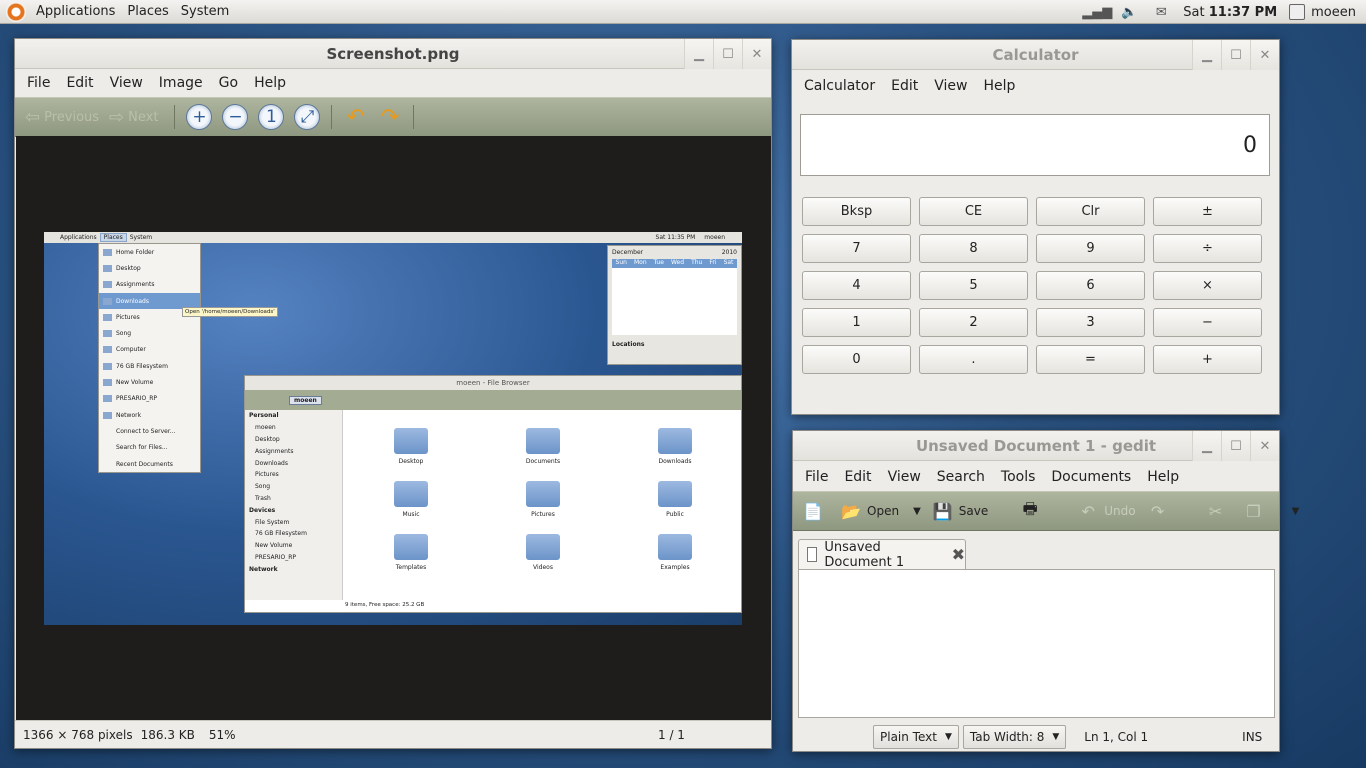  Describe the element at coordinates (882, 554) in the screenshot. I see `document-tab: Unsaved Document 1 ✖` at that location.